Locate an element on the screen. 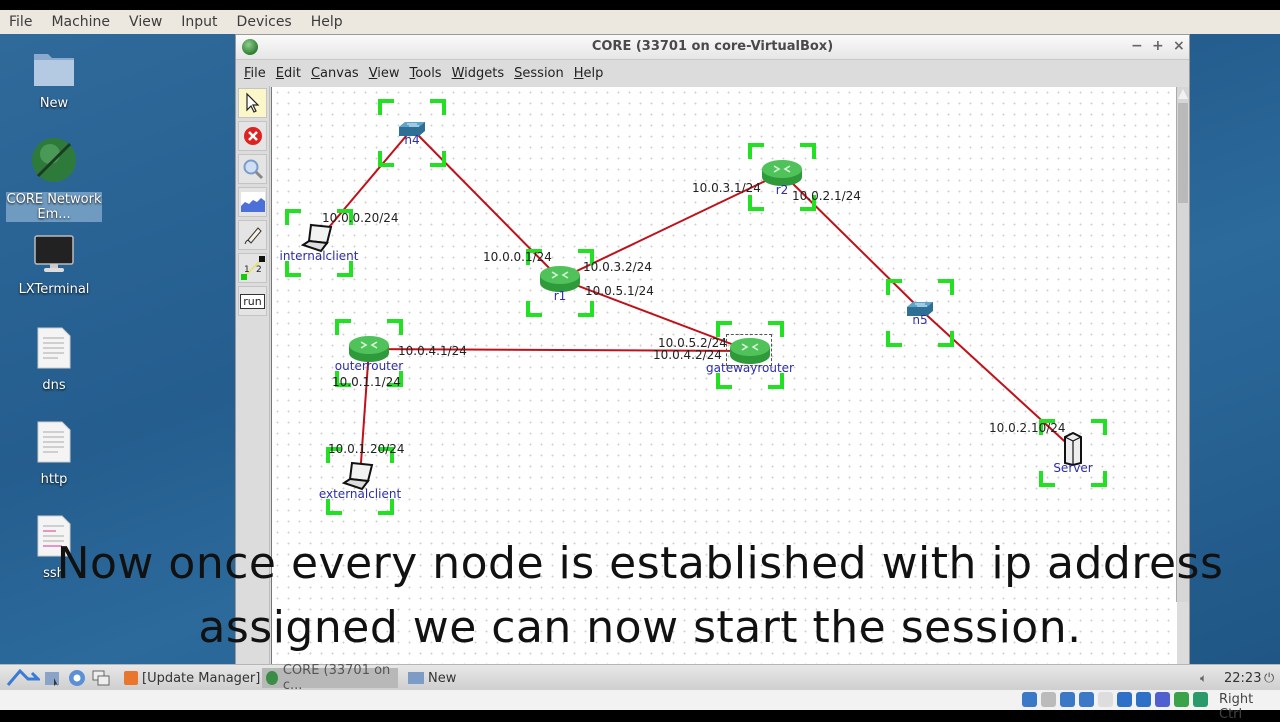 This screenshot has height=722, width=1280. throughput-plot-icon is located at coordinates (252, 202).